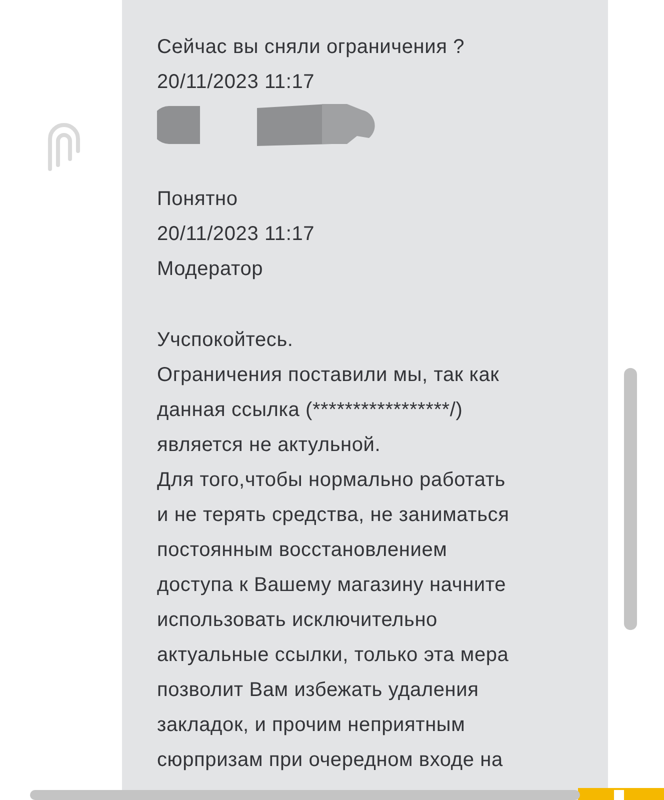  What do you see at coordinates (210, 269) in the screenshot?
I see `message-text: Модератор` at bounding box center [210, 269].